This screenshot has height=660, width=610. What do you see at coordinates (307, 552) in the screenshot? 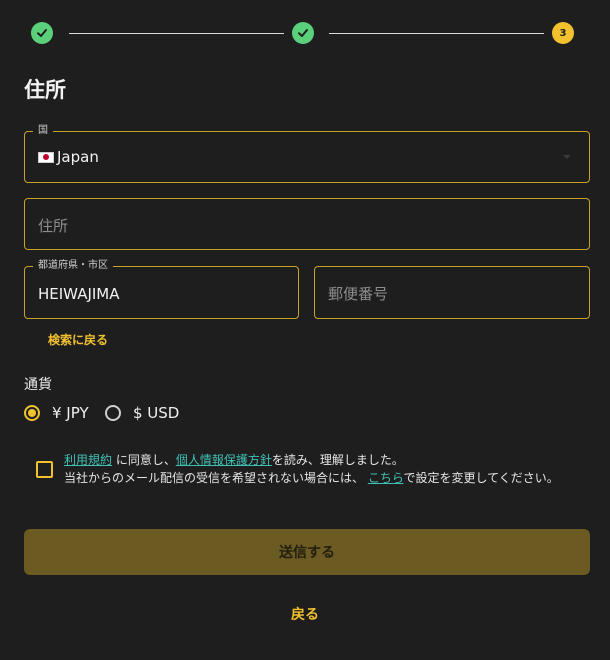
I see `submit-button: 送信する` at bounding box center [307, 552].